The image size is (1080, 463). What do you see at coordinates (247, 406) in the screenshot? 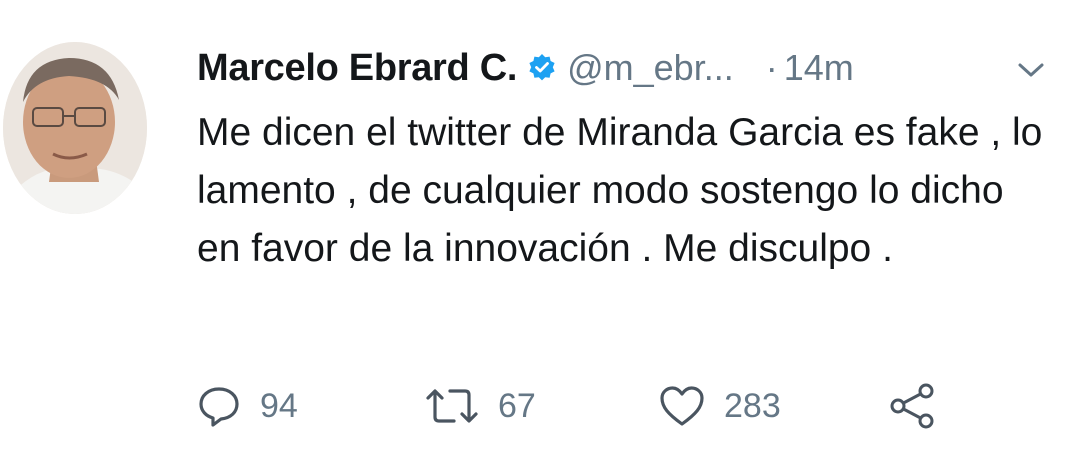
I see `reply-button: 94` at bounding box center [247, 406].